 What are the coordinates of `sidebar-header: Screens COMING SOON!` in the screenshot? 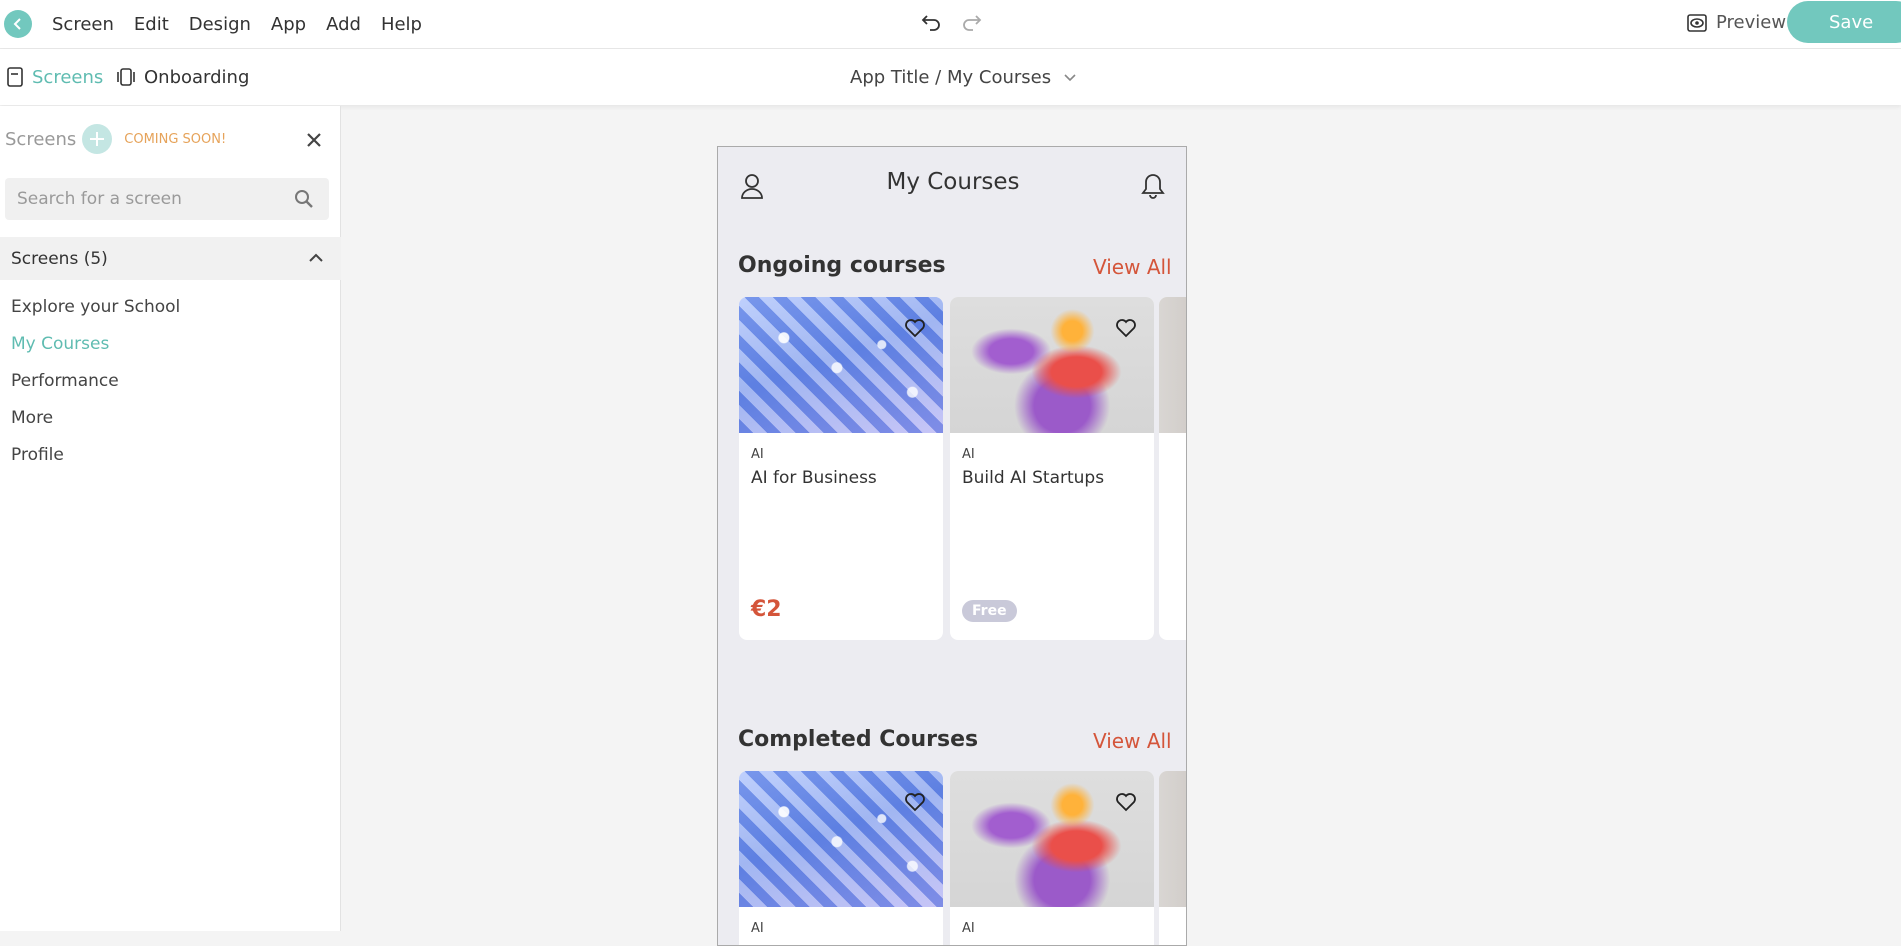 It's located at (115, 139).